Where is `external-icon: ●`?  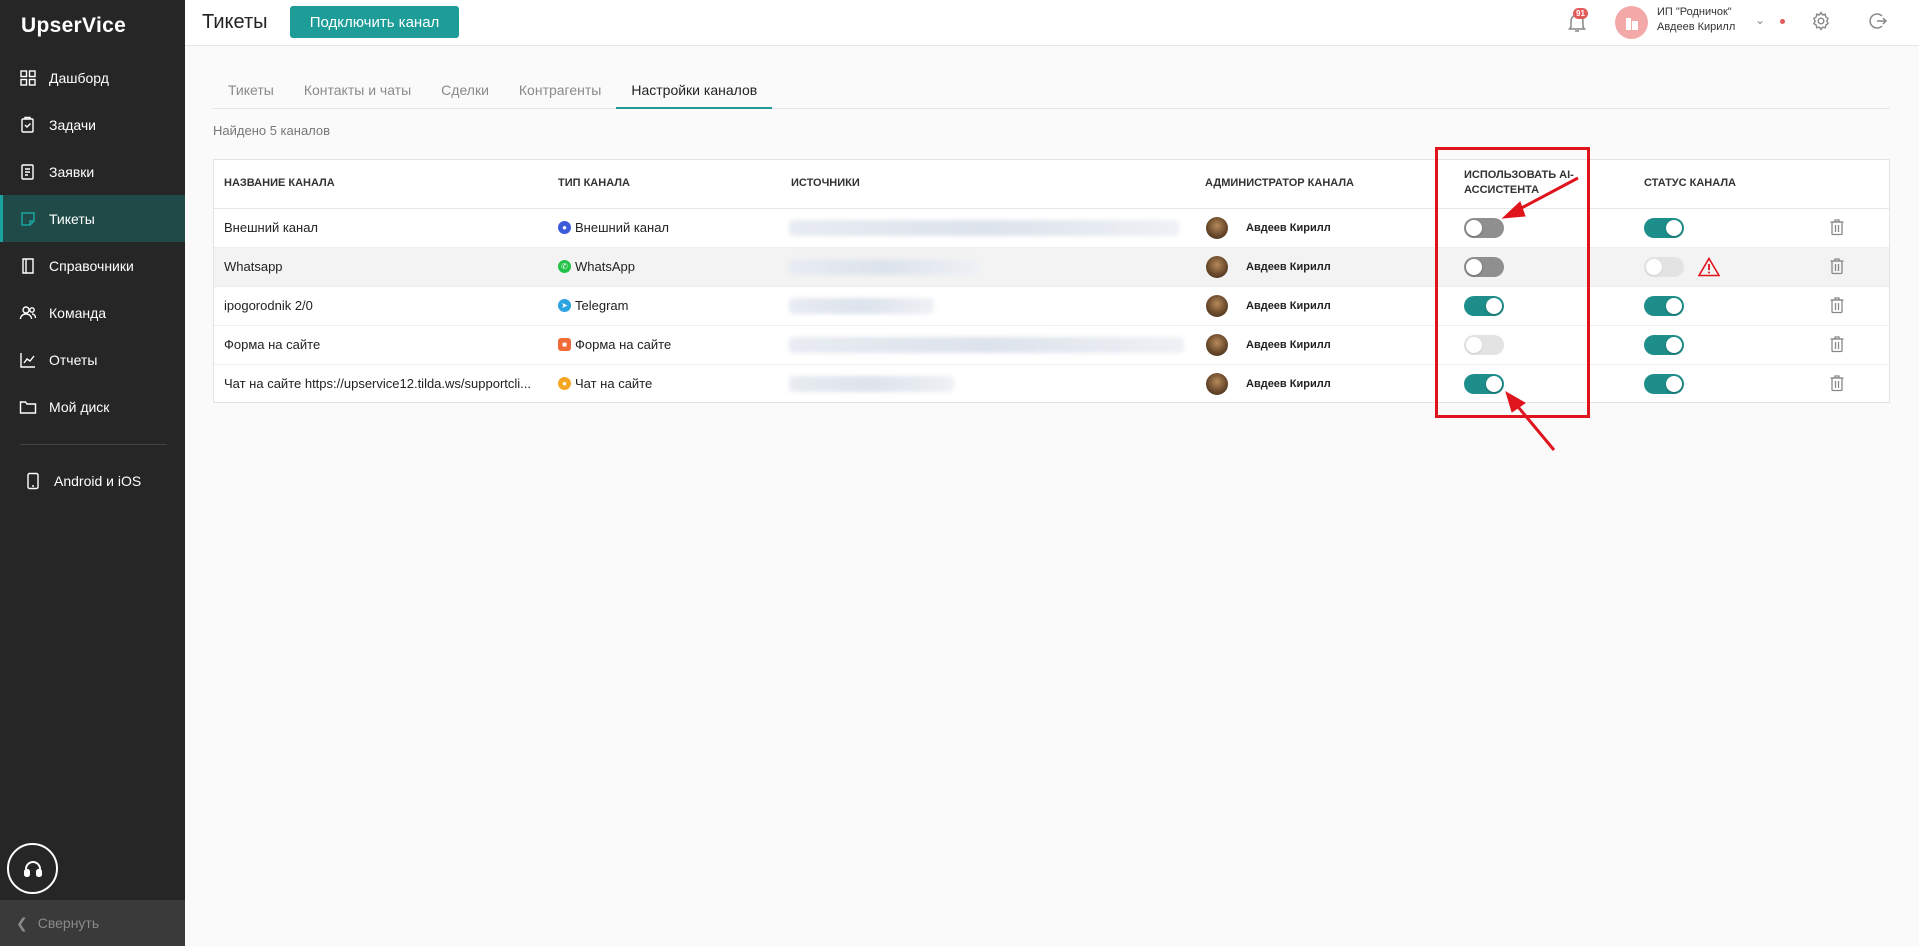 external-icon: ● is located at coordinates (564, 227).